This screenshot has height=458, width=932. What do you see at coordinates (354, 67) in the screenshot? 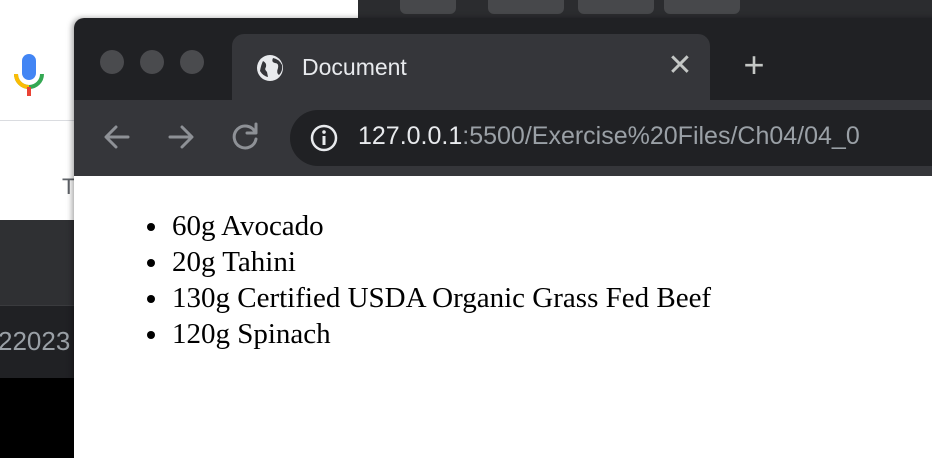
I see `tab-title: Document` at bounding box center [354, 67].